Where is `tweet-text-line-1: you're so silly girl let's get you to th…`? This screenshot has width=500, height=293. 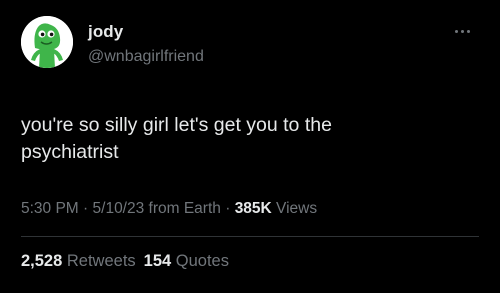 tweet-text-line-1: you're so silly girl let's get you to th… is located at coordinates (176, 125).